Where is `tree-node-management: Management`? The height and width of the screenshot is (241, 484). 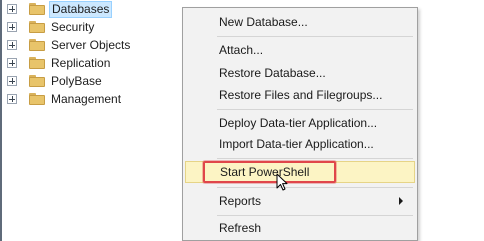
tree-node-management: Management is located at coordinates (65, 99).